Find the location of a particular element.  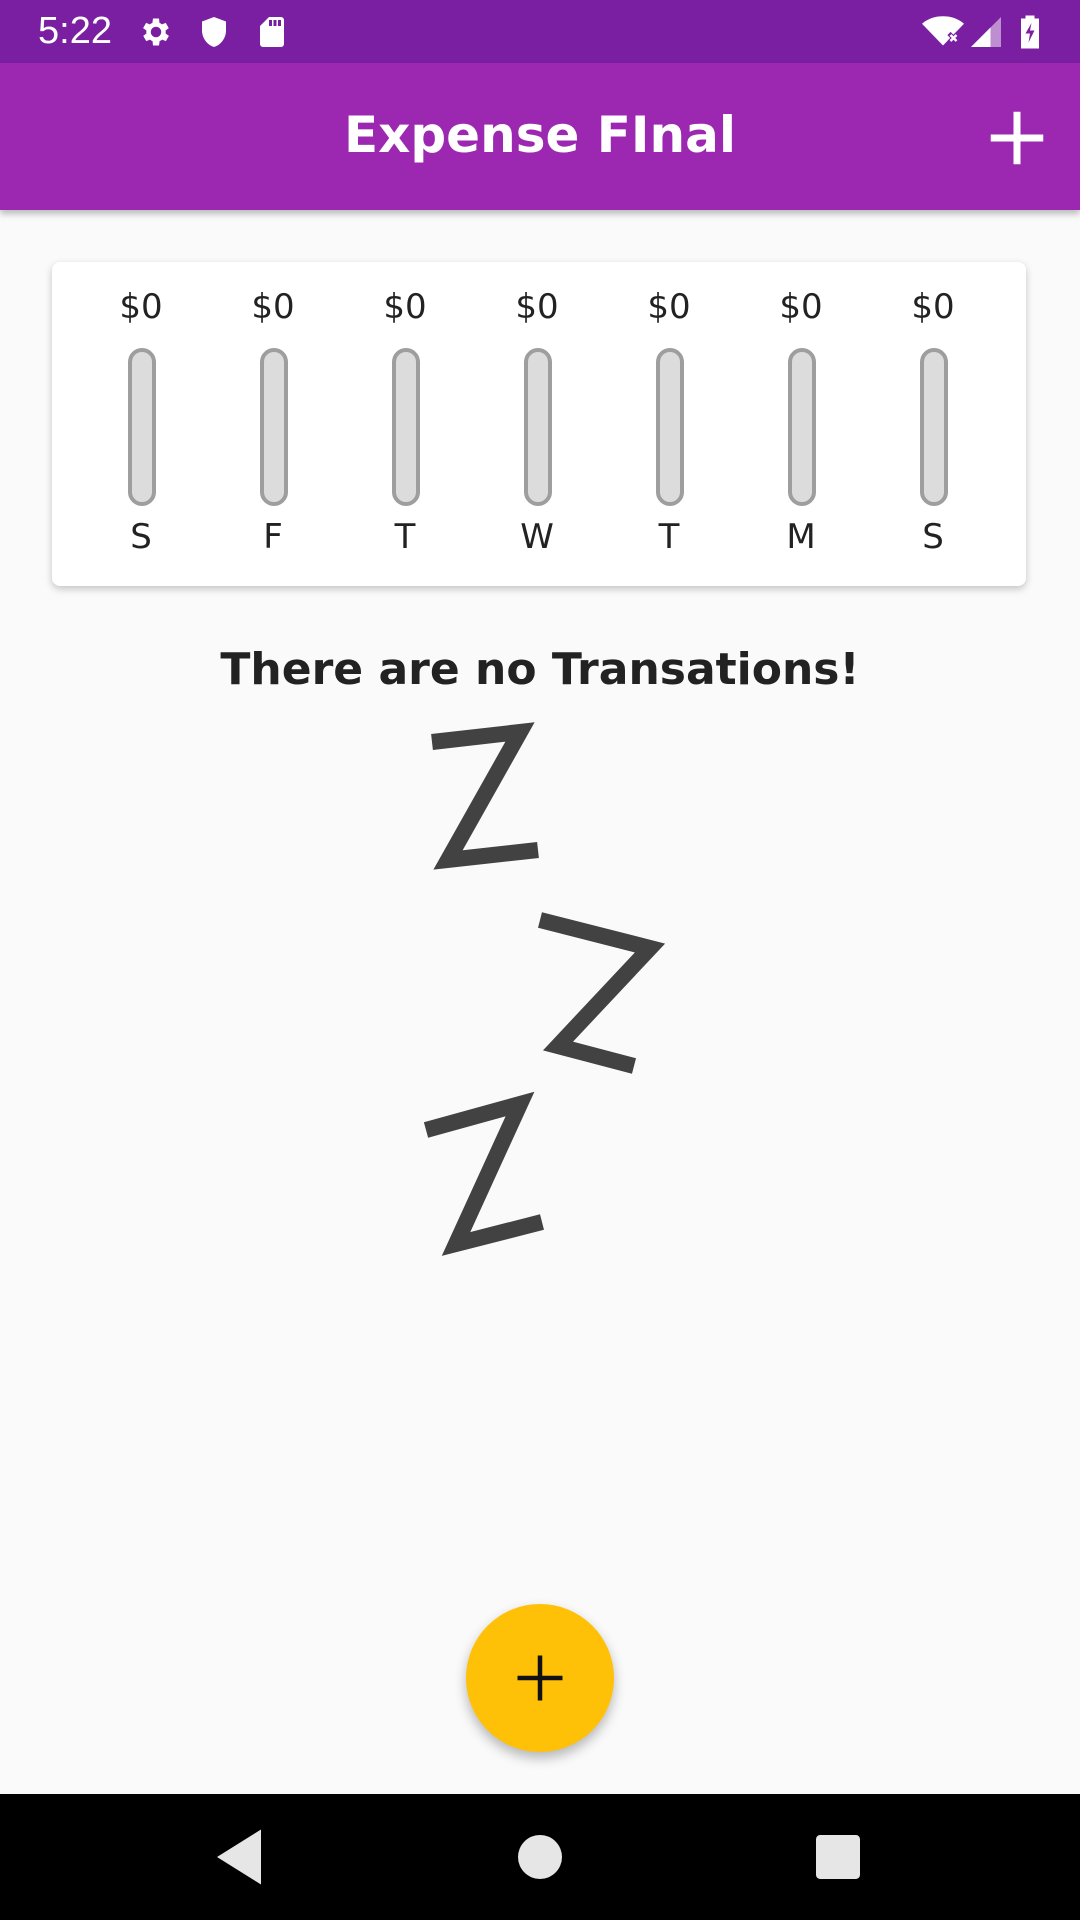

battery-icon is located at coordinates (1030, 32).